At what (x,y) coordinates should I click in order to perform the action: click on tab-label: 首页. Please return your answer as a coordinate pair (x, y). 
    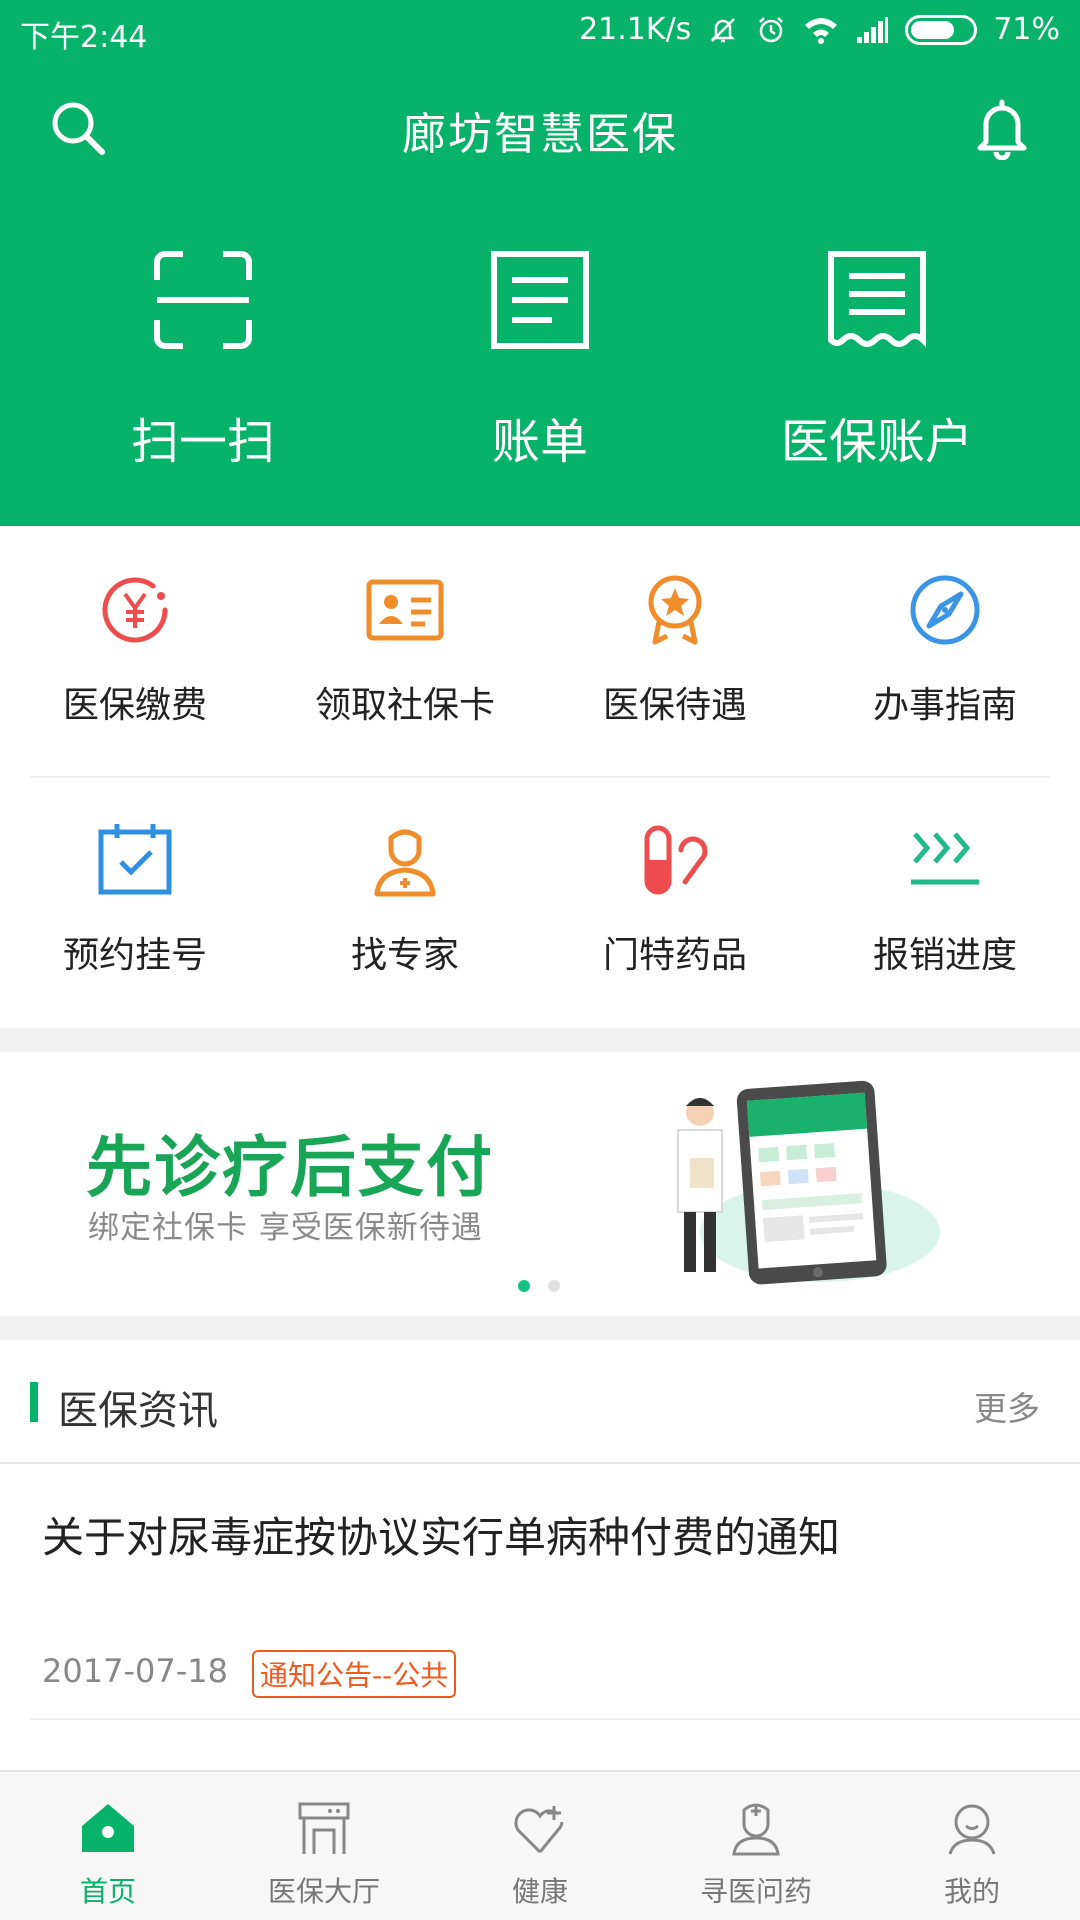
    Looking at the image, I should click on (107, 1891).